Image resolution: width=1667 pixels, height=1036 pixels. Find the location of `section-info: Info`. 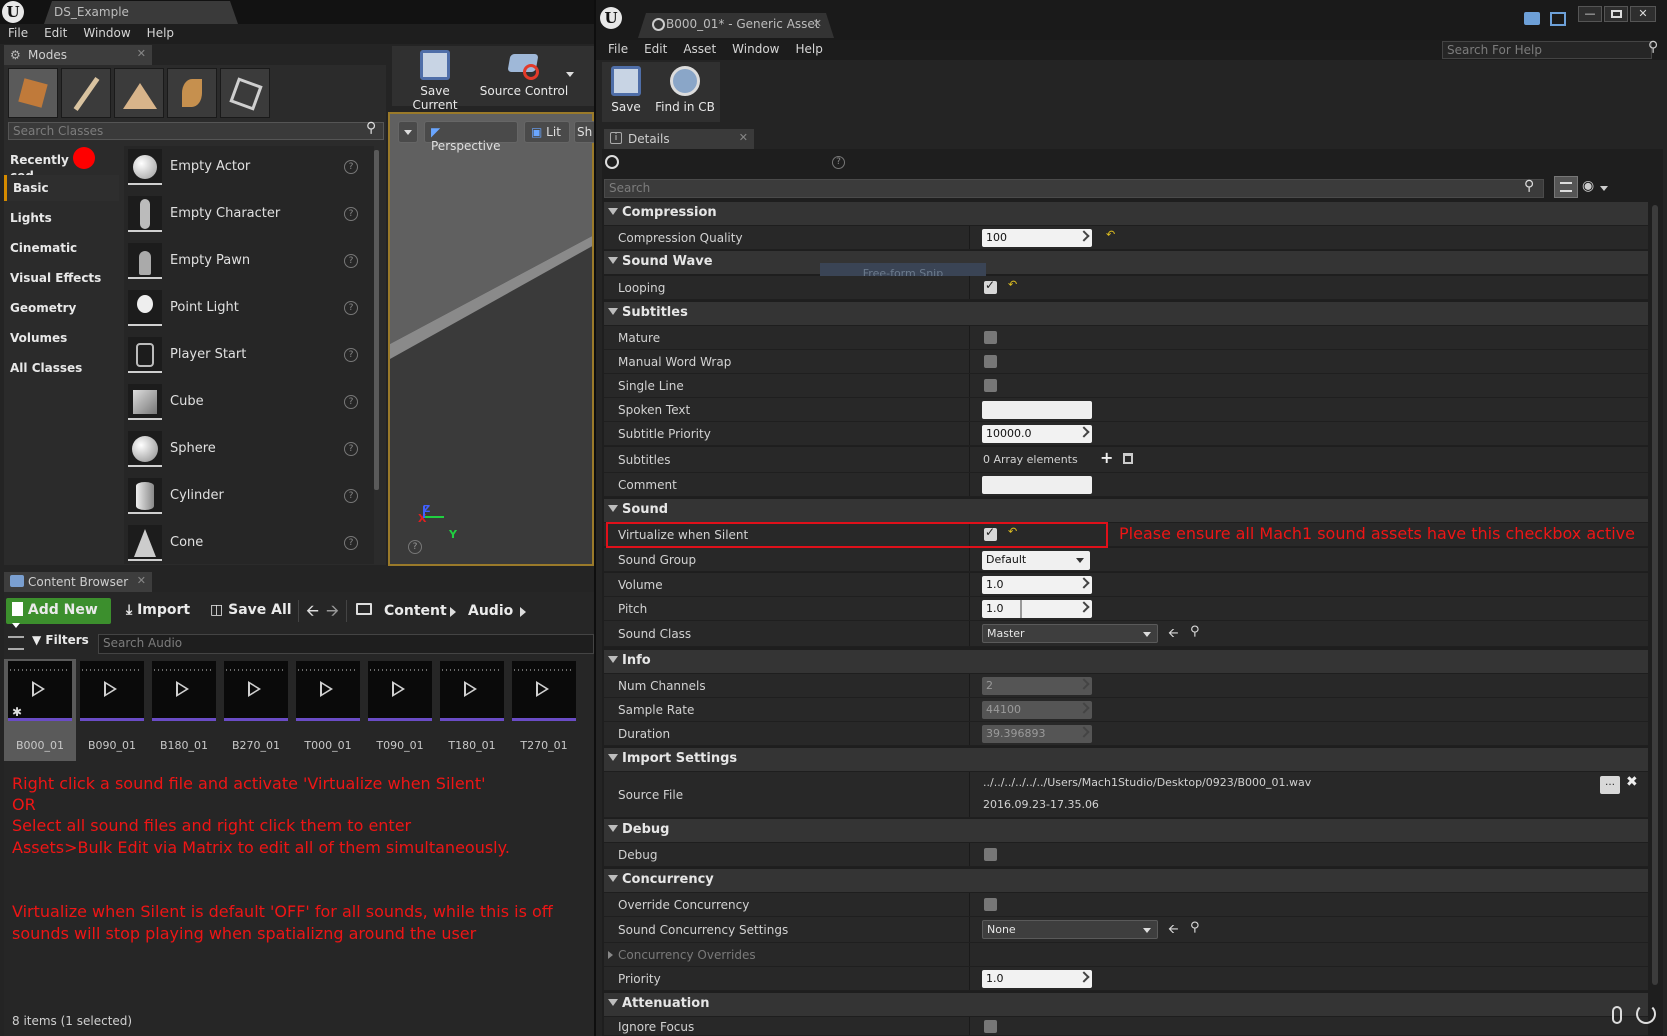

section-info: Info is located at coordinates (1126, 661).